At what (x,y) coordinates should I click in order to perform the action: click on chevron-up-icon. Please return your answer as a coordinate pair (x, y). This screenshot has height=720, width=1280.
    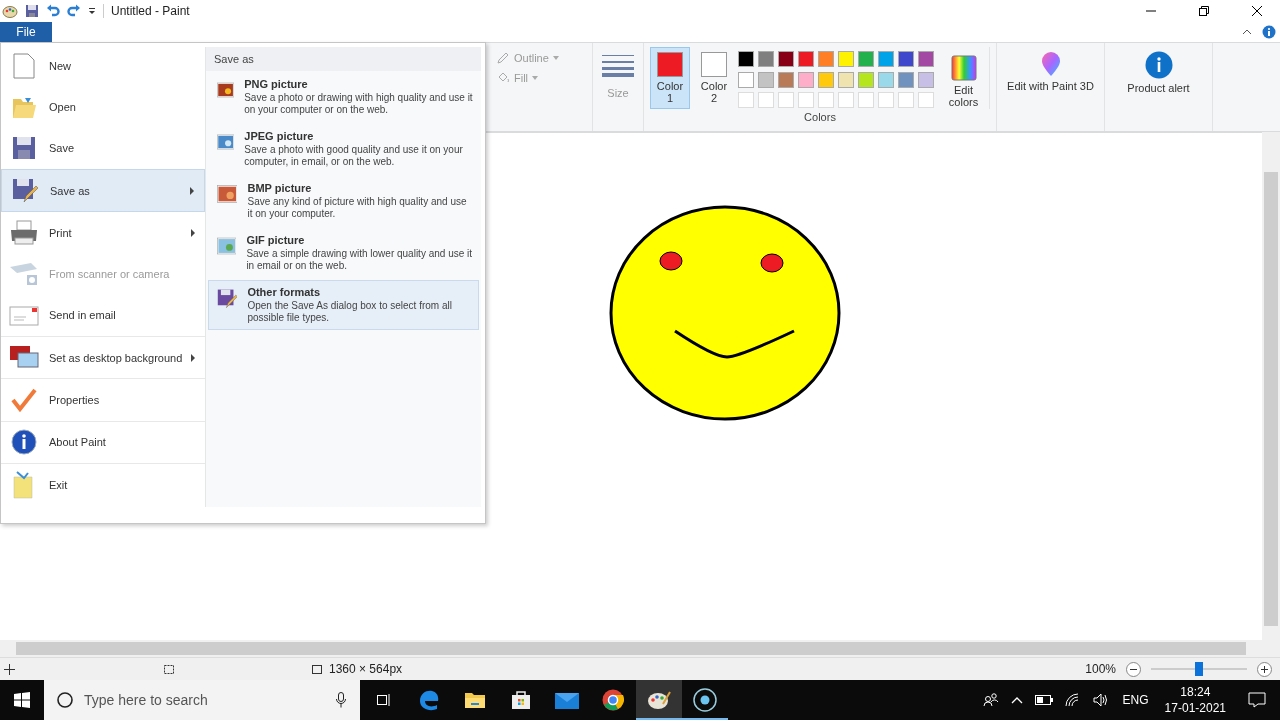
    Looking at the image, I should click on (1016, 700).